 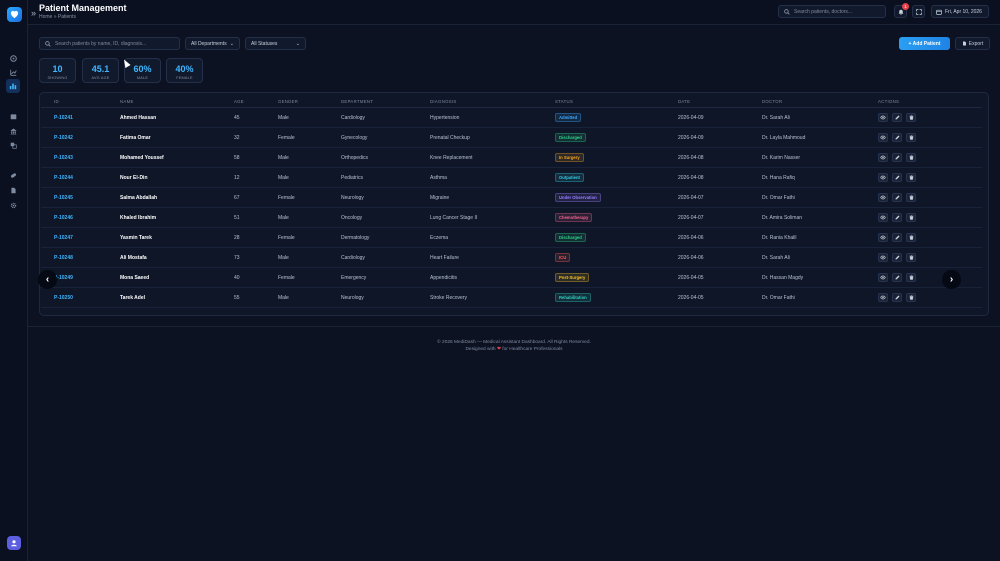 I want to click on settings-icon, so click(x=13, y=205).